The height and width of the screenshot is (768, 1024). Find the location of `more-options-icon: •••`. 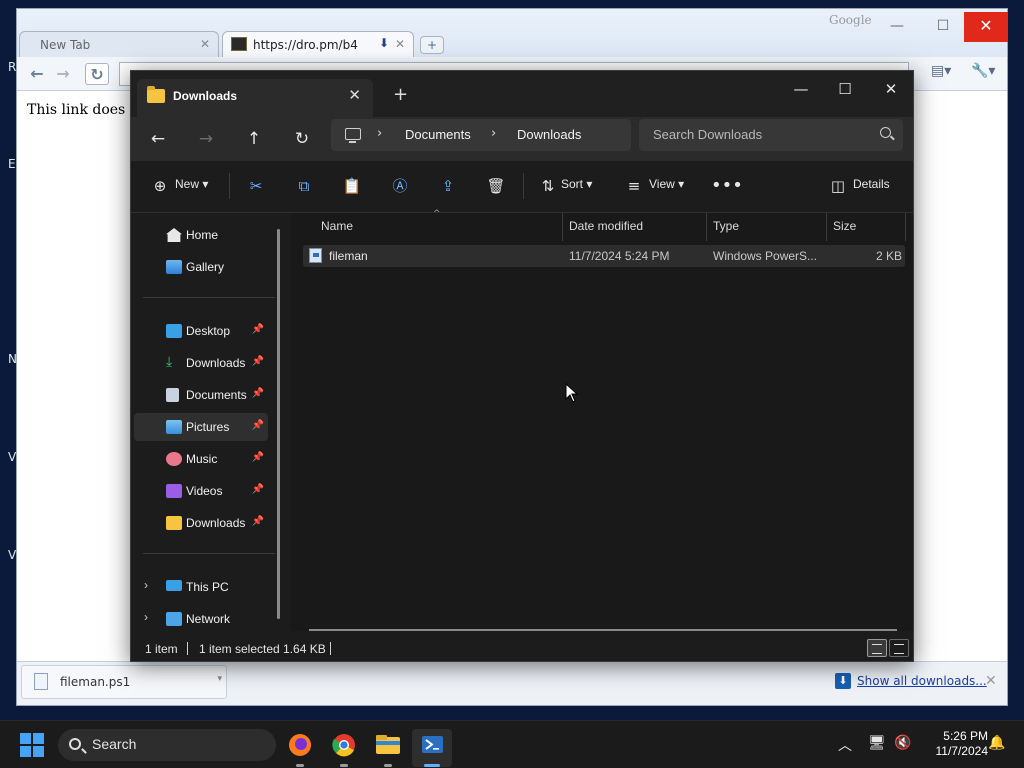

more-options-icon: ••• is located at coordinates (727, 186).